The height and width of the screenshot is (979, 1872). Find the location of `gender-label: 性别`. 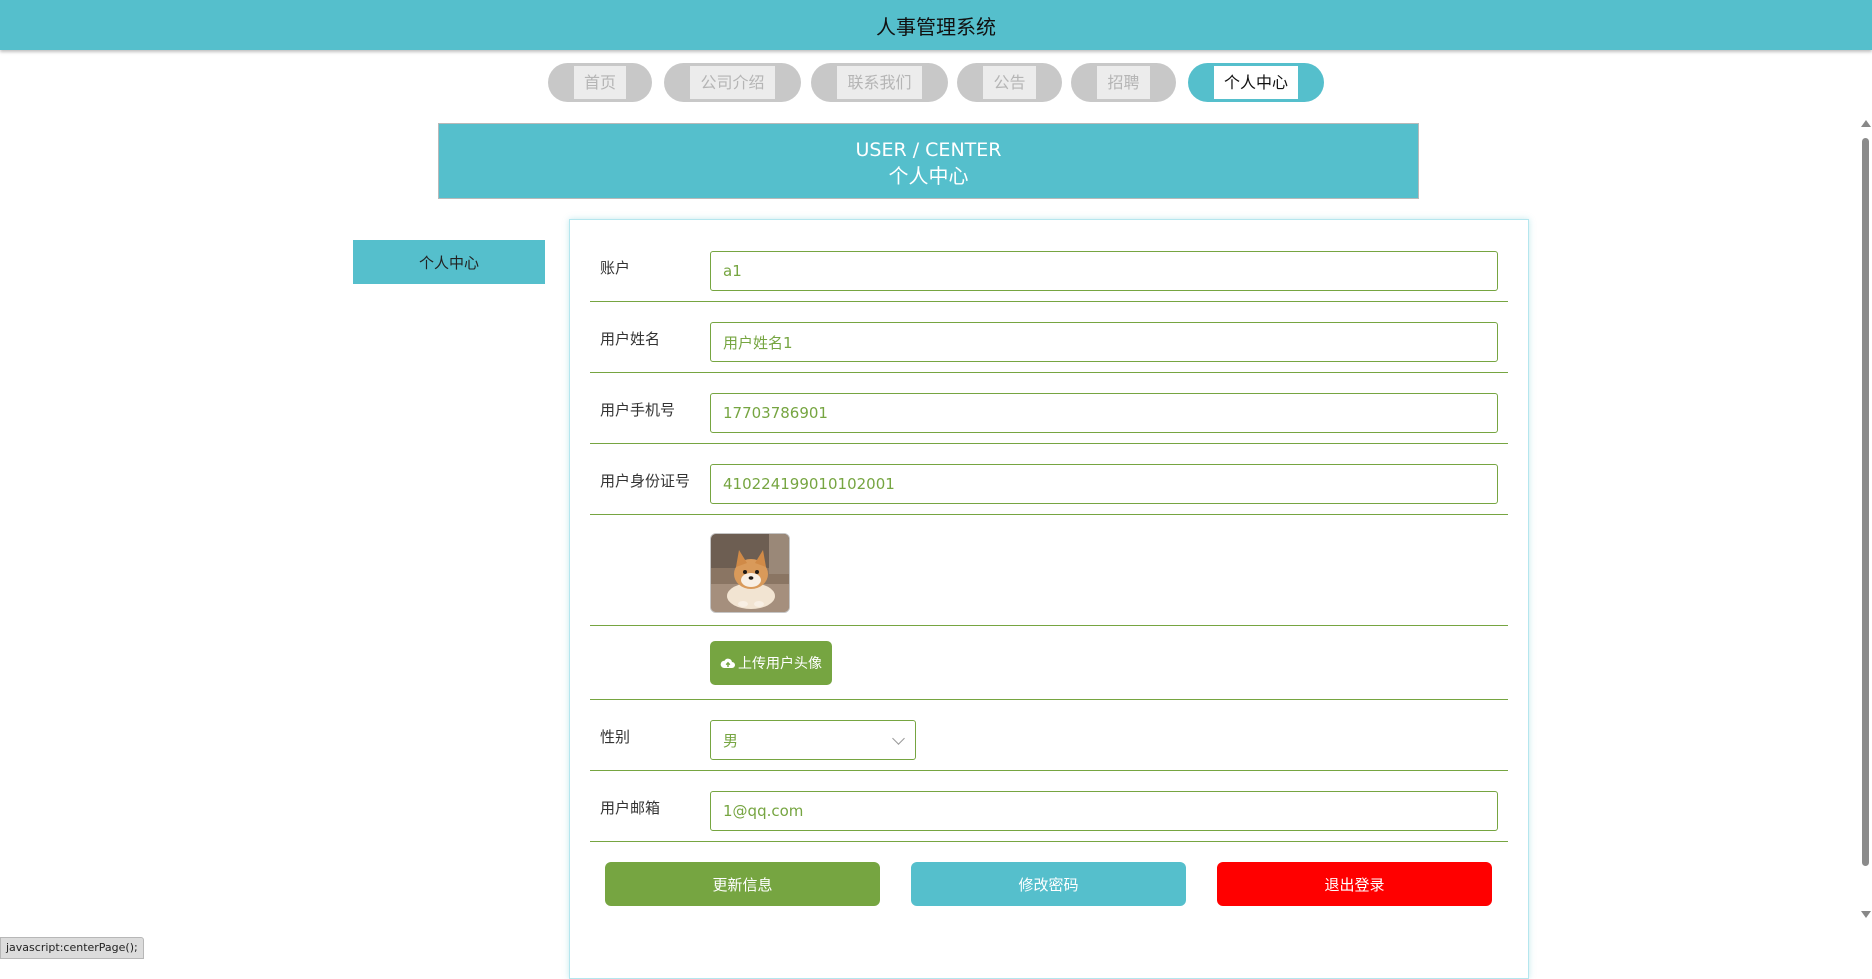

gender-label: 性别 is located at coordinates (615, 737).